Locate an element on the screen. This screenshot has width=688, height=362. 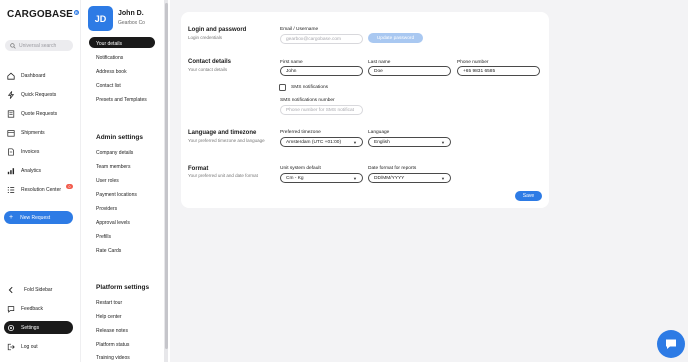
settings-link-contact-list: Contact list is located at coordinates (108, 86).